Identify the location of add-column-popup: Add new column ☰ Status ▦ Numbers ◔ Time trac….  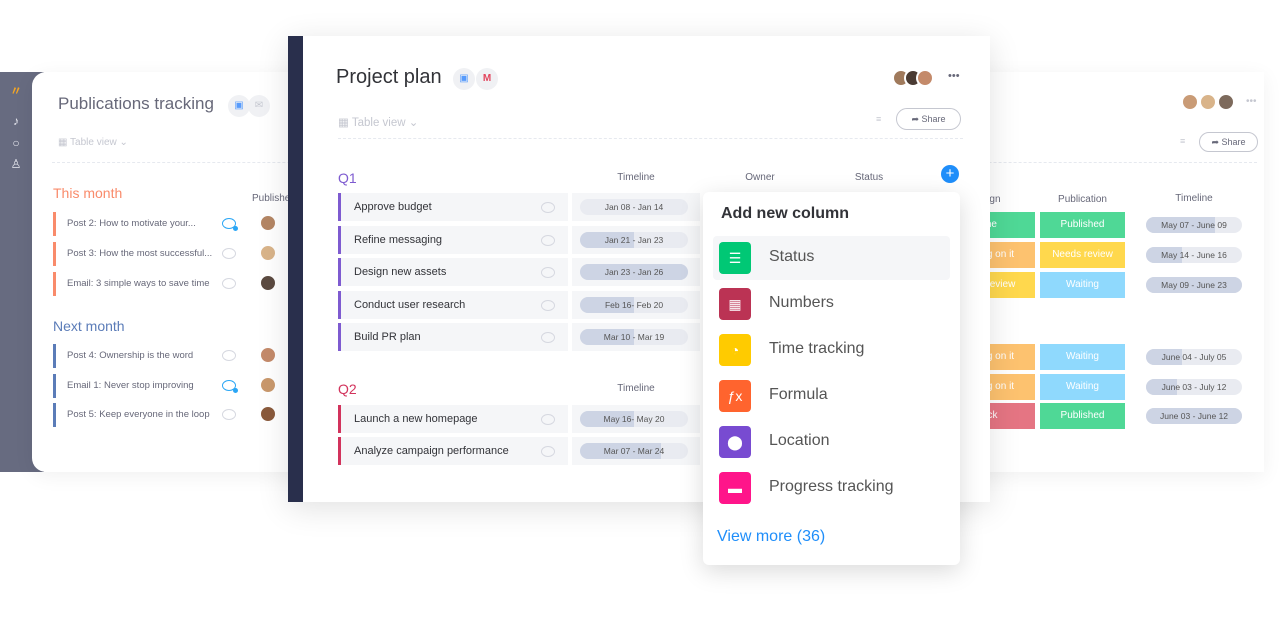
(831, 378).